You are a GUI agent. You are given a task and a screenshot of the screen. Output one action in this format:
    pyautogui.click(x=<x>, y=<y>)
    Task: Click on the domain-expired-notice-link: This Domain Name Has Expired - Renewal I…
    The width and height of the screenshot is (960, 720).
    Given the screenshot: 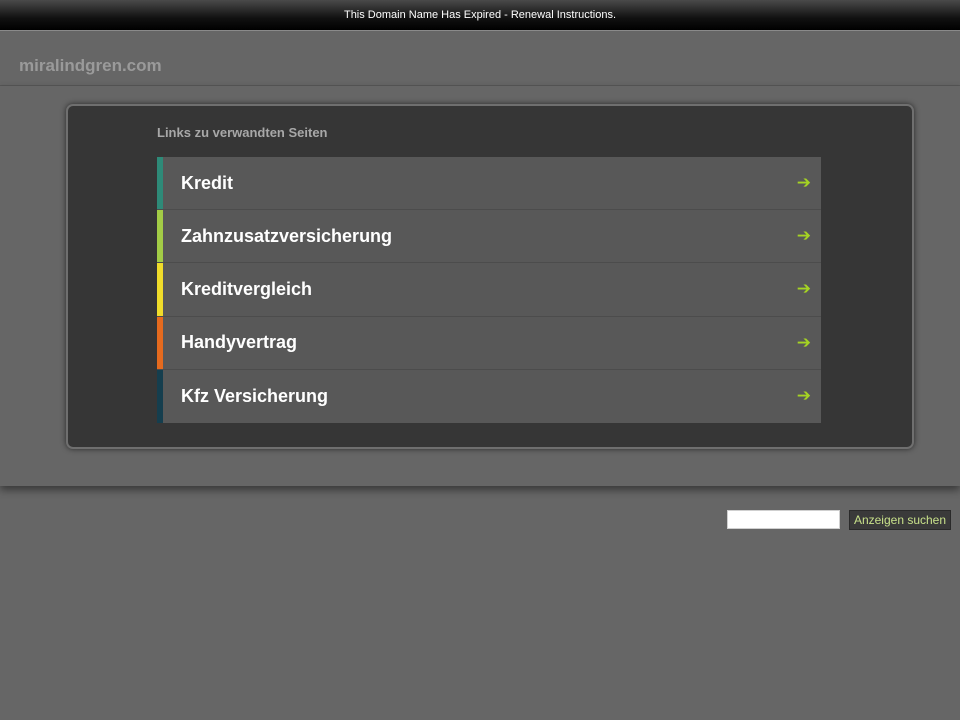 What is the action you would take?
    pyautogui.click(x=480, y=15)
    